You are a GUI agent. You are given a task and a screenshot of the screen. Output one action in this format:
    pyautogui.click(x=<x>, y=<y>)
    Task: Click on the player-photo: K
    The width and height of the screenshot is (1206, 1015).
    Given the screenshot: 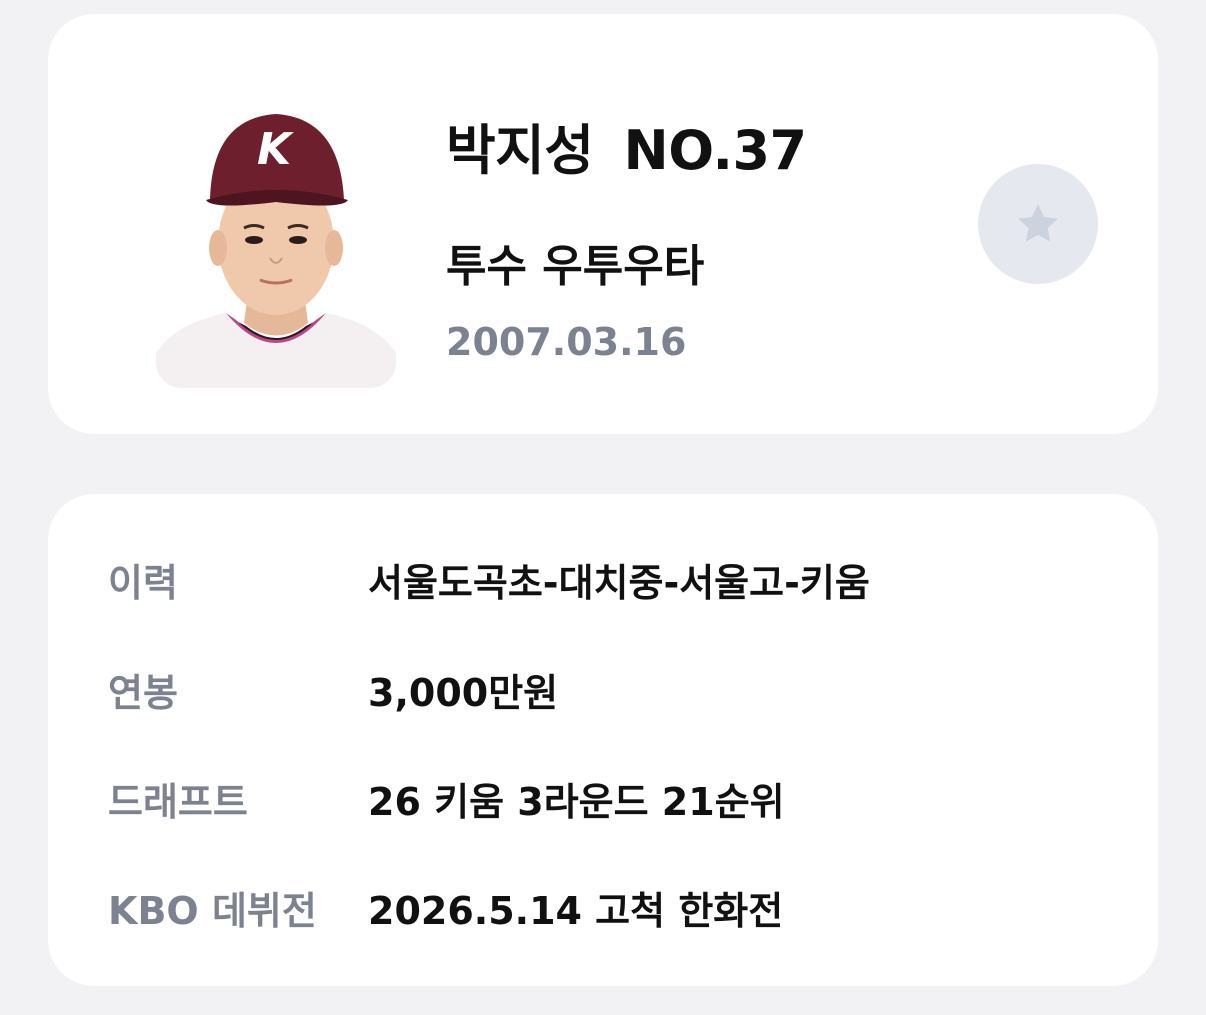 What is the action you would take?
    pyautogui.click(x=276, y=248)
    